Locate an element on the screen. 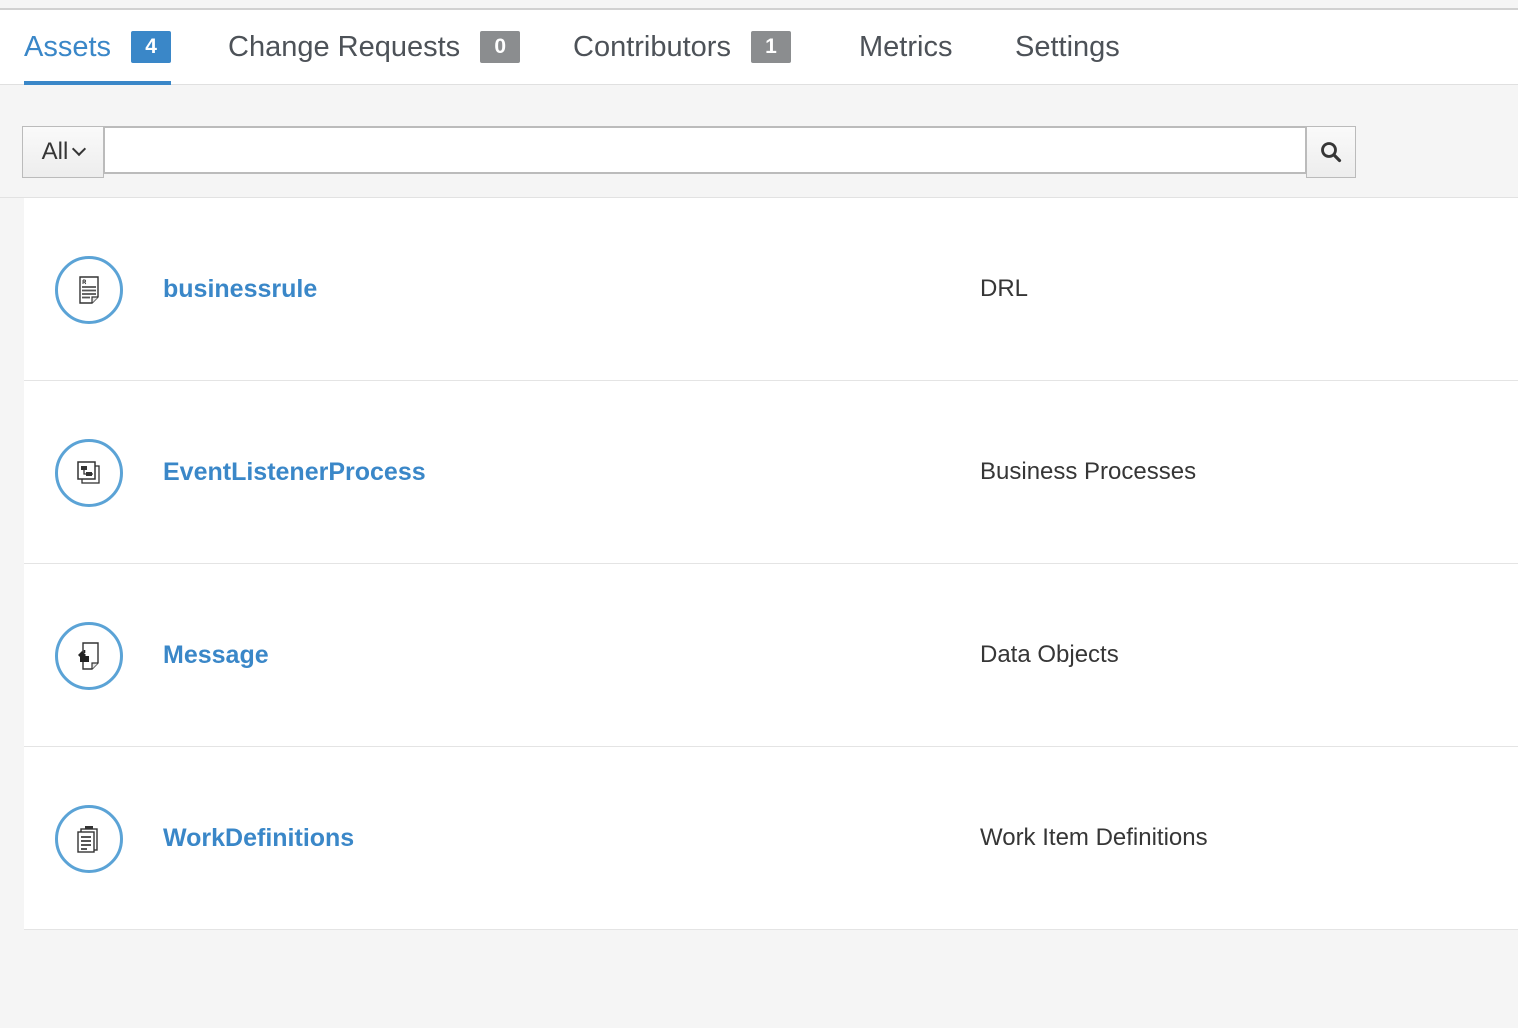  chevron-down-icon is located at coordinates (79, 149).